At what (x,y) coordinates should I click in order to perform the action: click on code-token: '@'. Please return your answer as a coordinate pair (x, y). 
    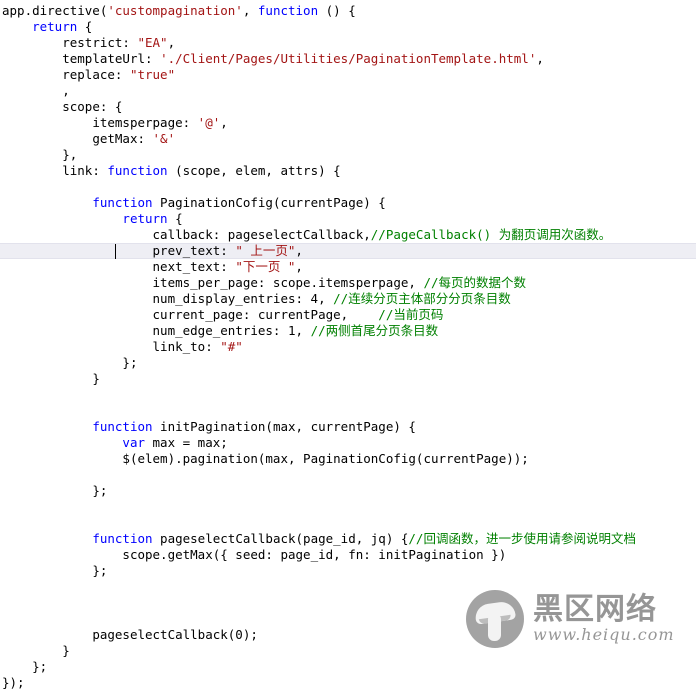
    Looking at the image, I should click on (209, 122).